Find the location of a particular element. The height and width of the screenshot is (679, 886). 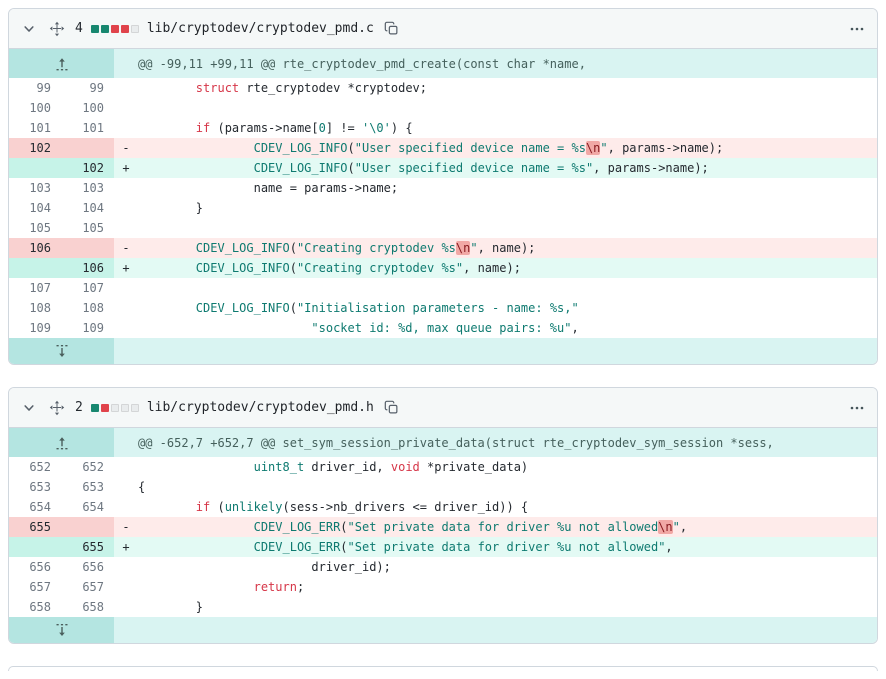

new-line-number: 102 is located at coordinates (87, 168).